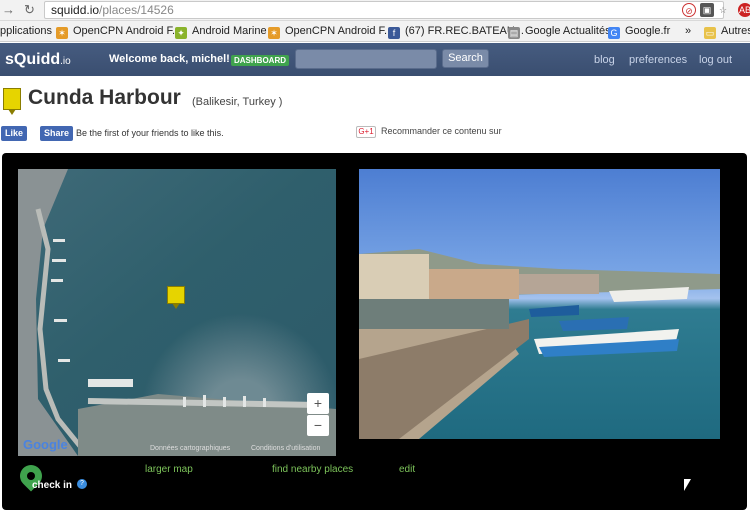 This screenshot has height=517, width=750. What do you see at coordinates (614, 33) in the screenshot?
I see `google-icon: G` at bounding box center [614, 33].